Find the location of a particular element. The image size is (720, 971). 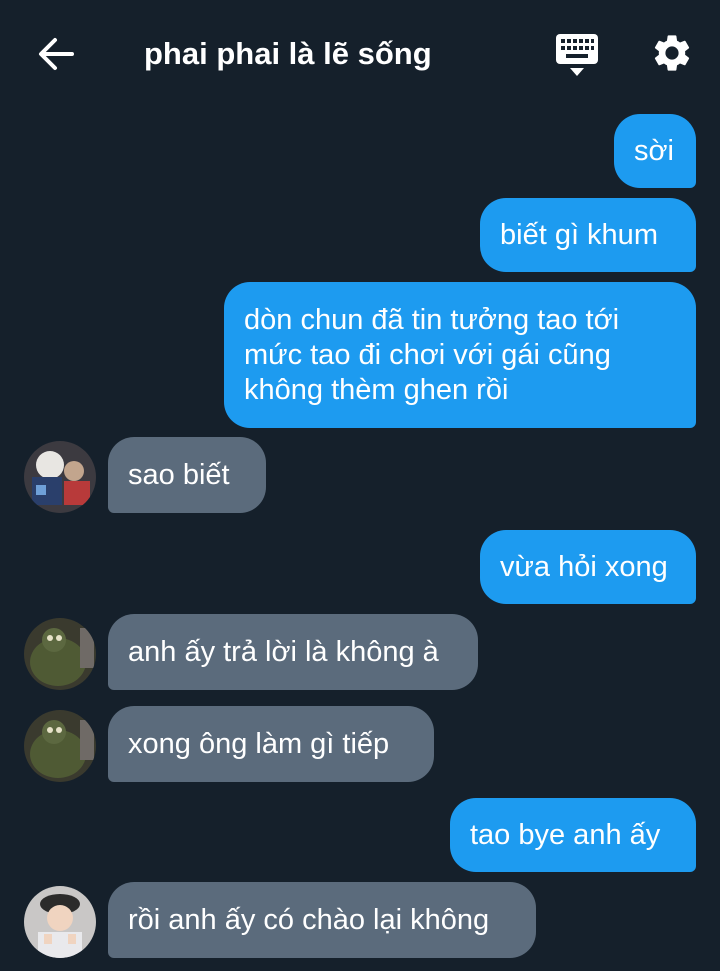

message-bubble-outgoing: sời is located at coordinates (655, 151).